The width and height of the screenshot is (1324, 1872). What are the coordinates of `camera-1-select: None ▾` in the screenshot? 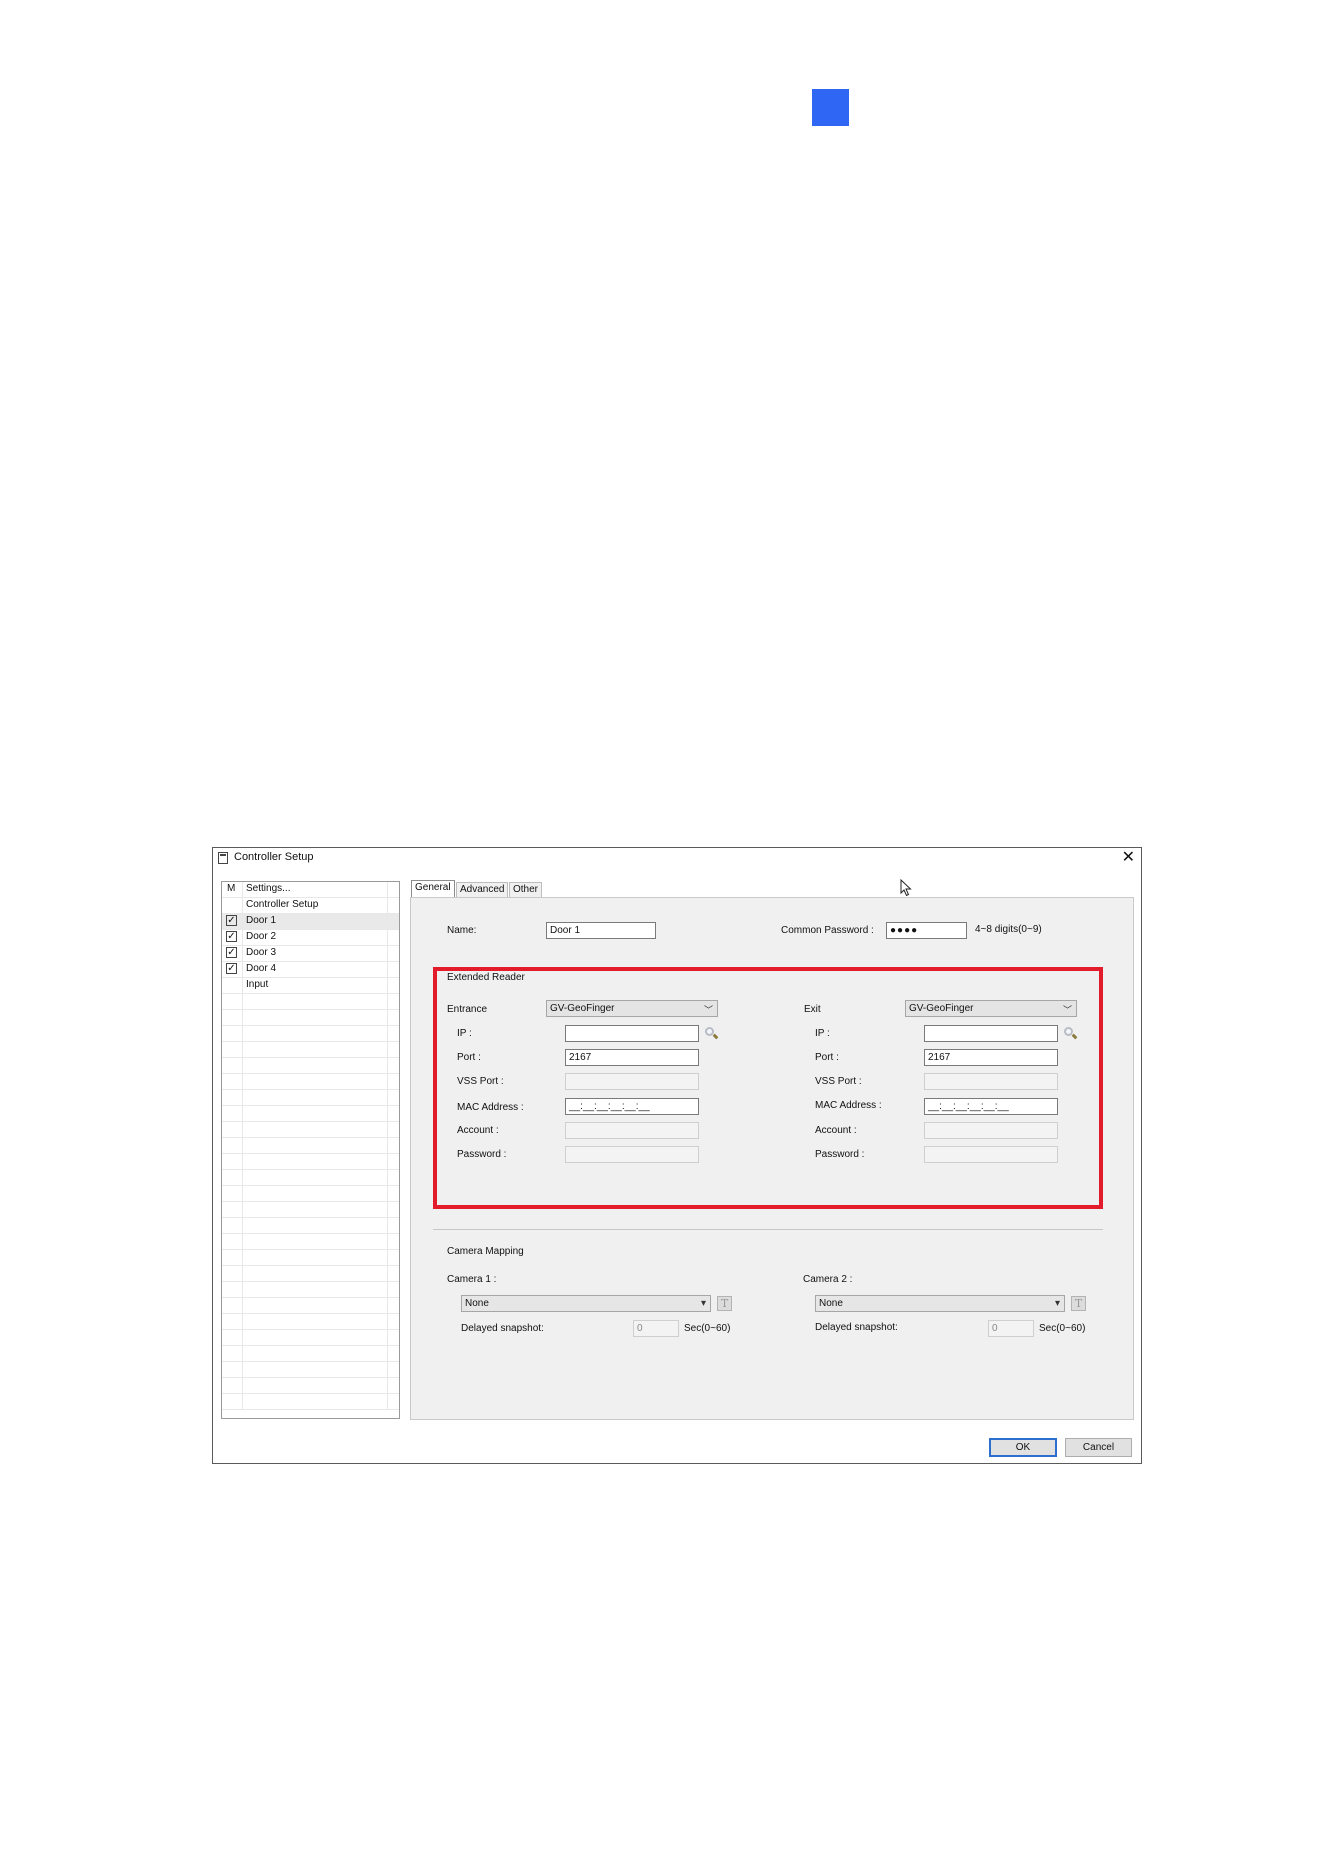 It's located at (586, 1303).